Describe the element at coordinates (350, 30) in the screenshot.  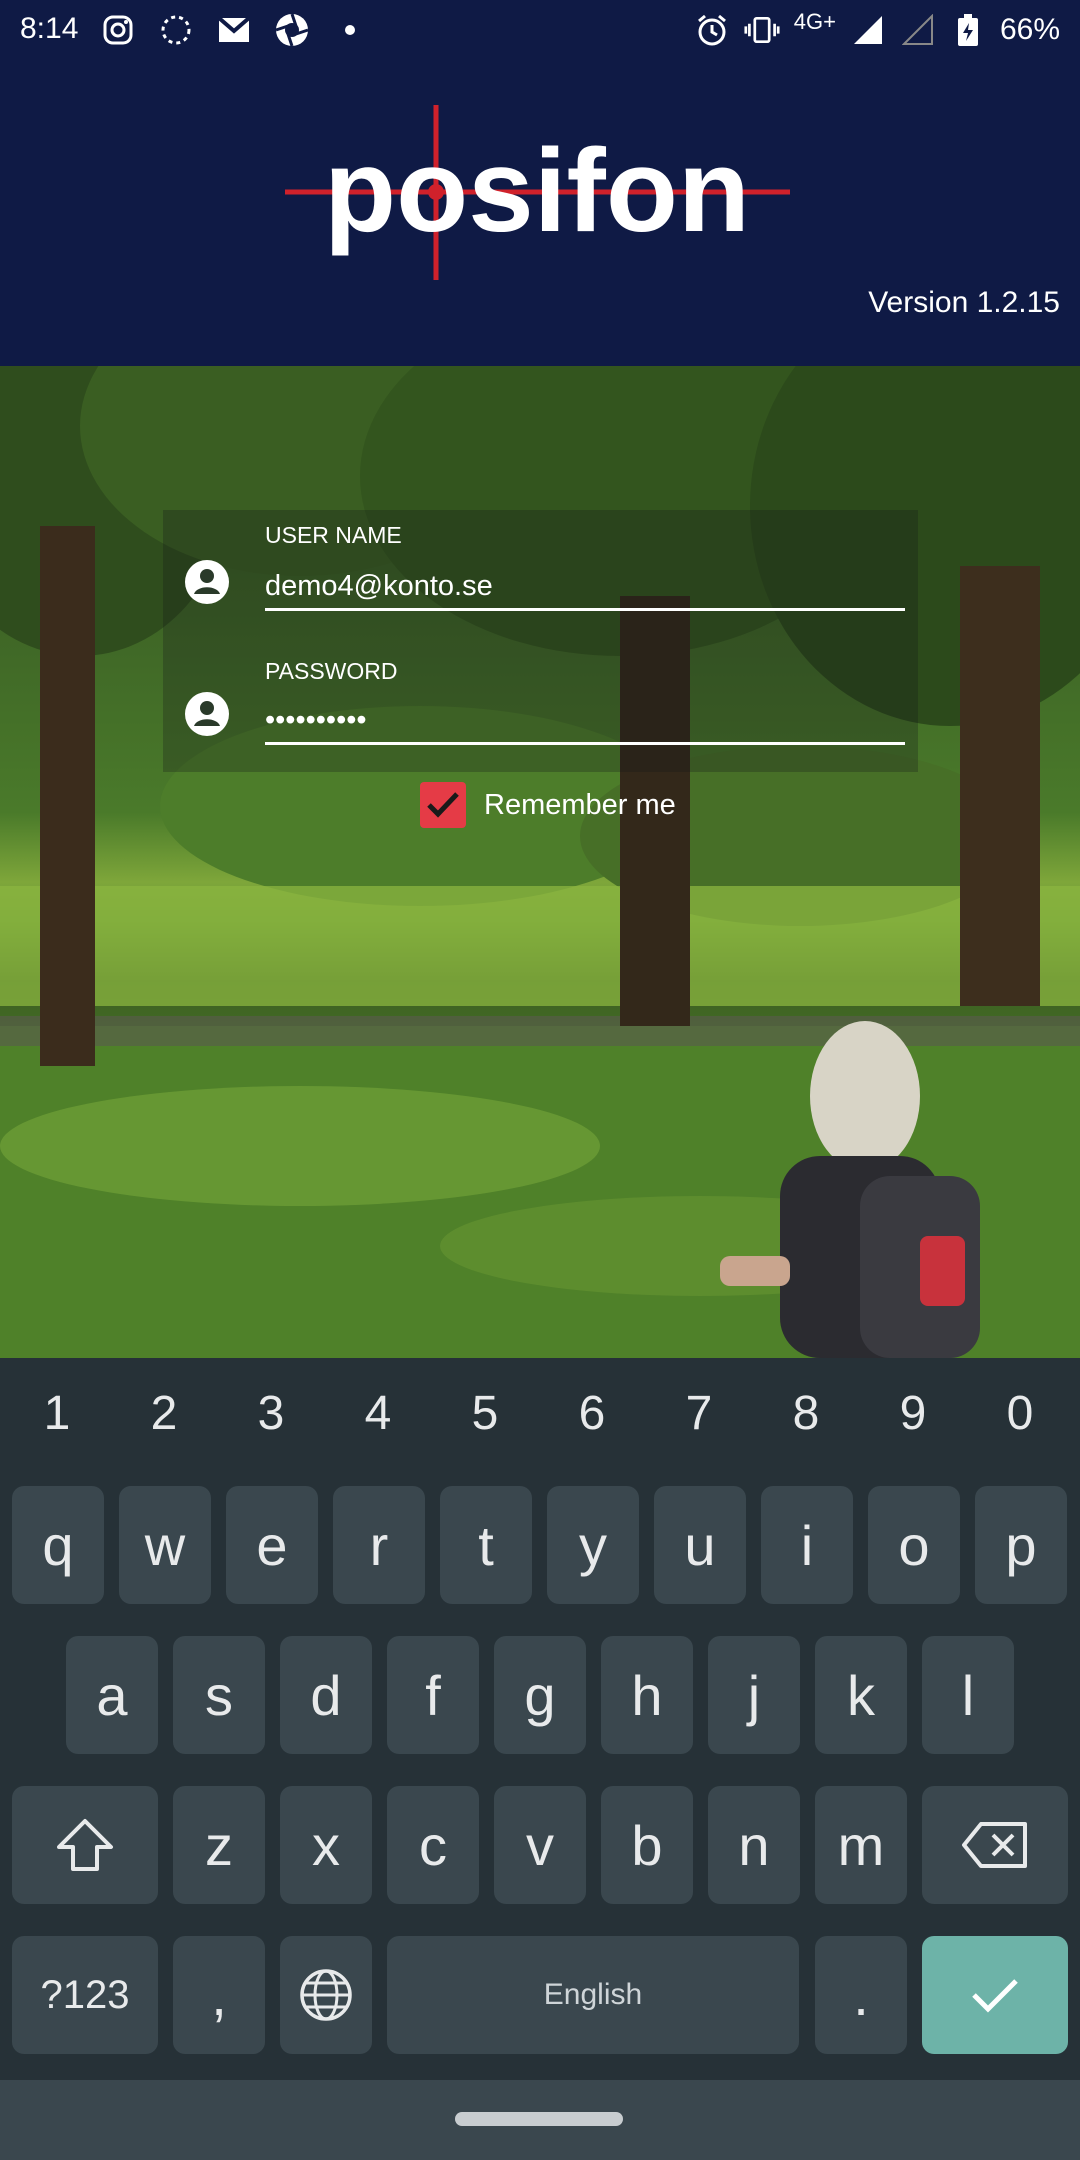
I see `more-notifications-dot-icon` at that location.